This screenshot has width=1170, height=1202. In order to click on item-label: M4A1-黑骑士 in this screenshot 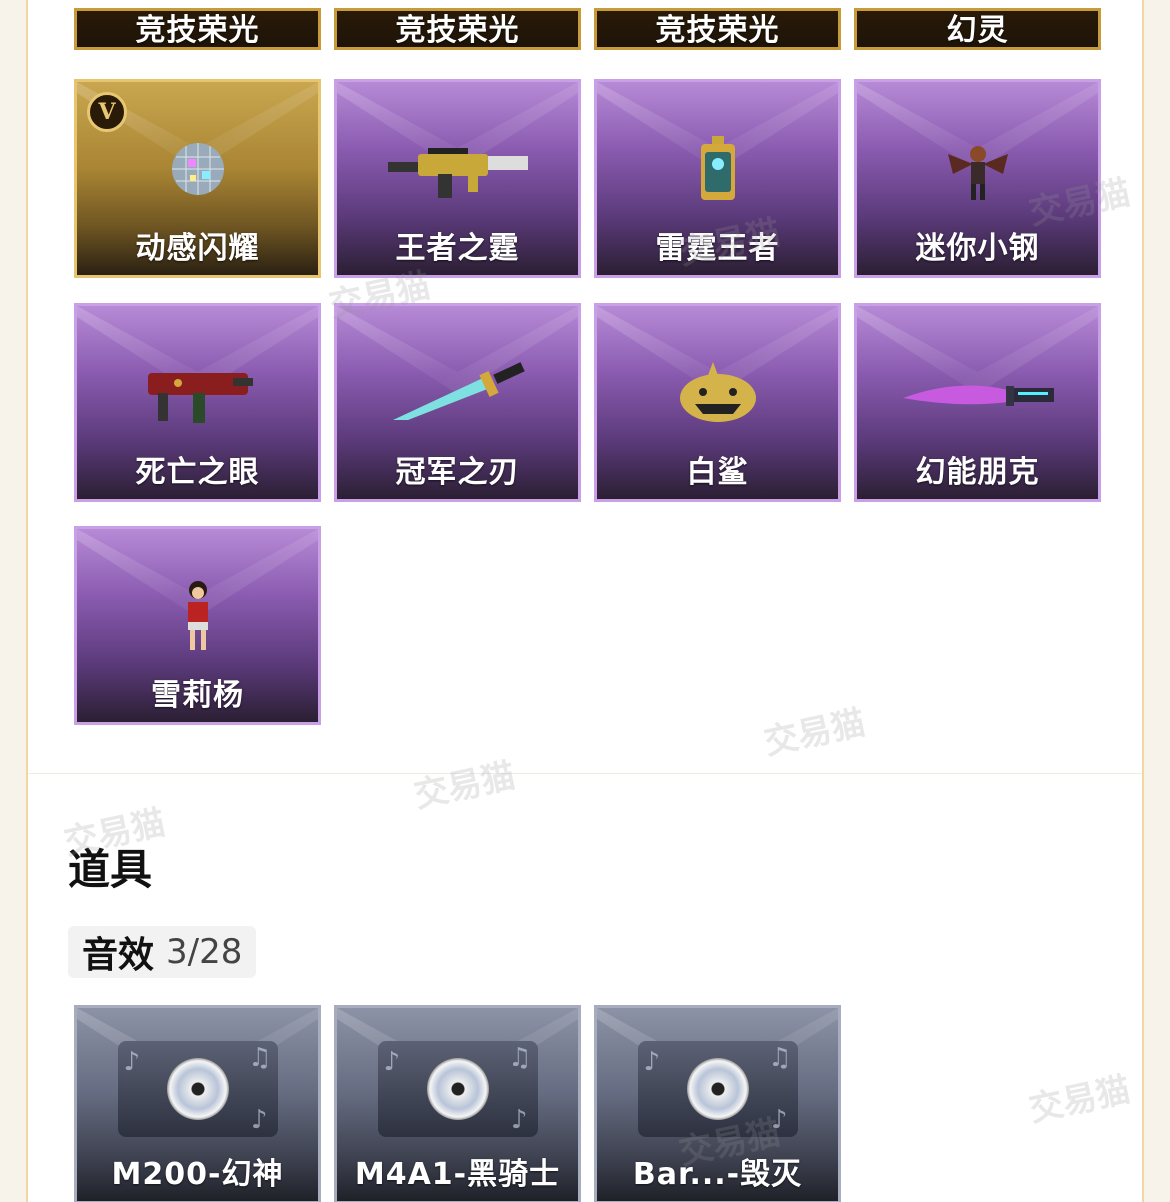, I will do `click(457, 1174)`.